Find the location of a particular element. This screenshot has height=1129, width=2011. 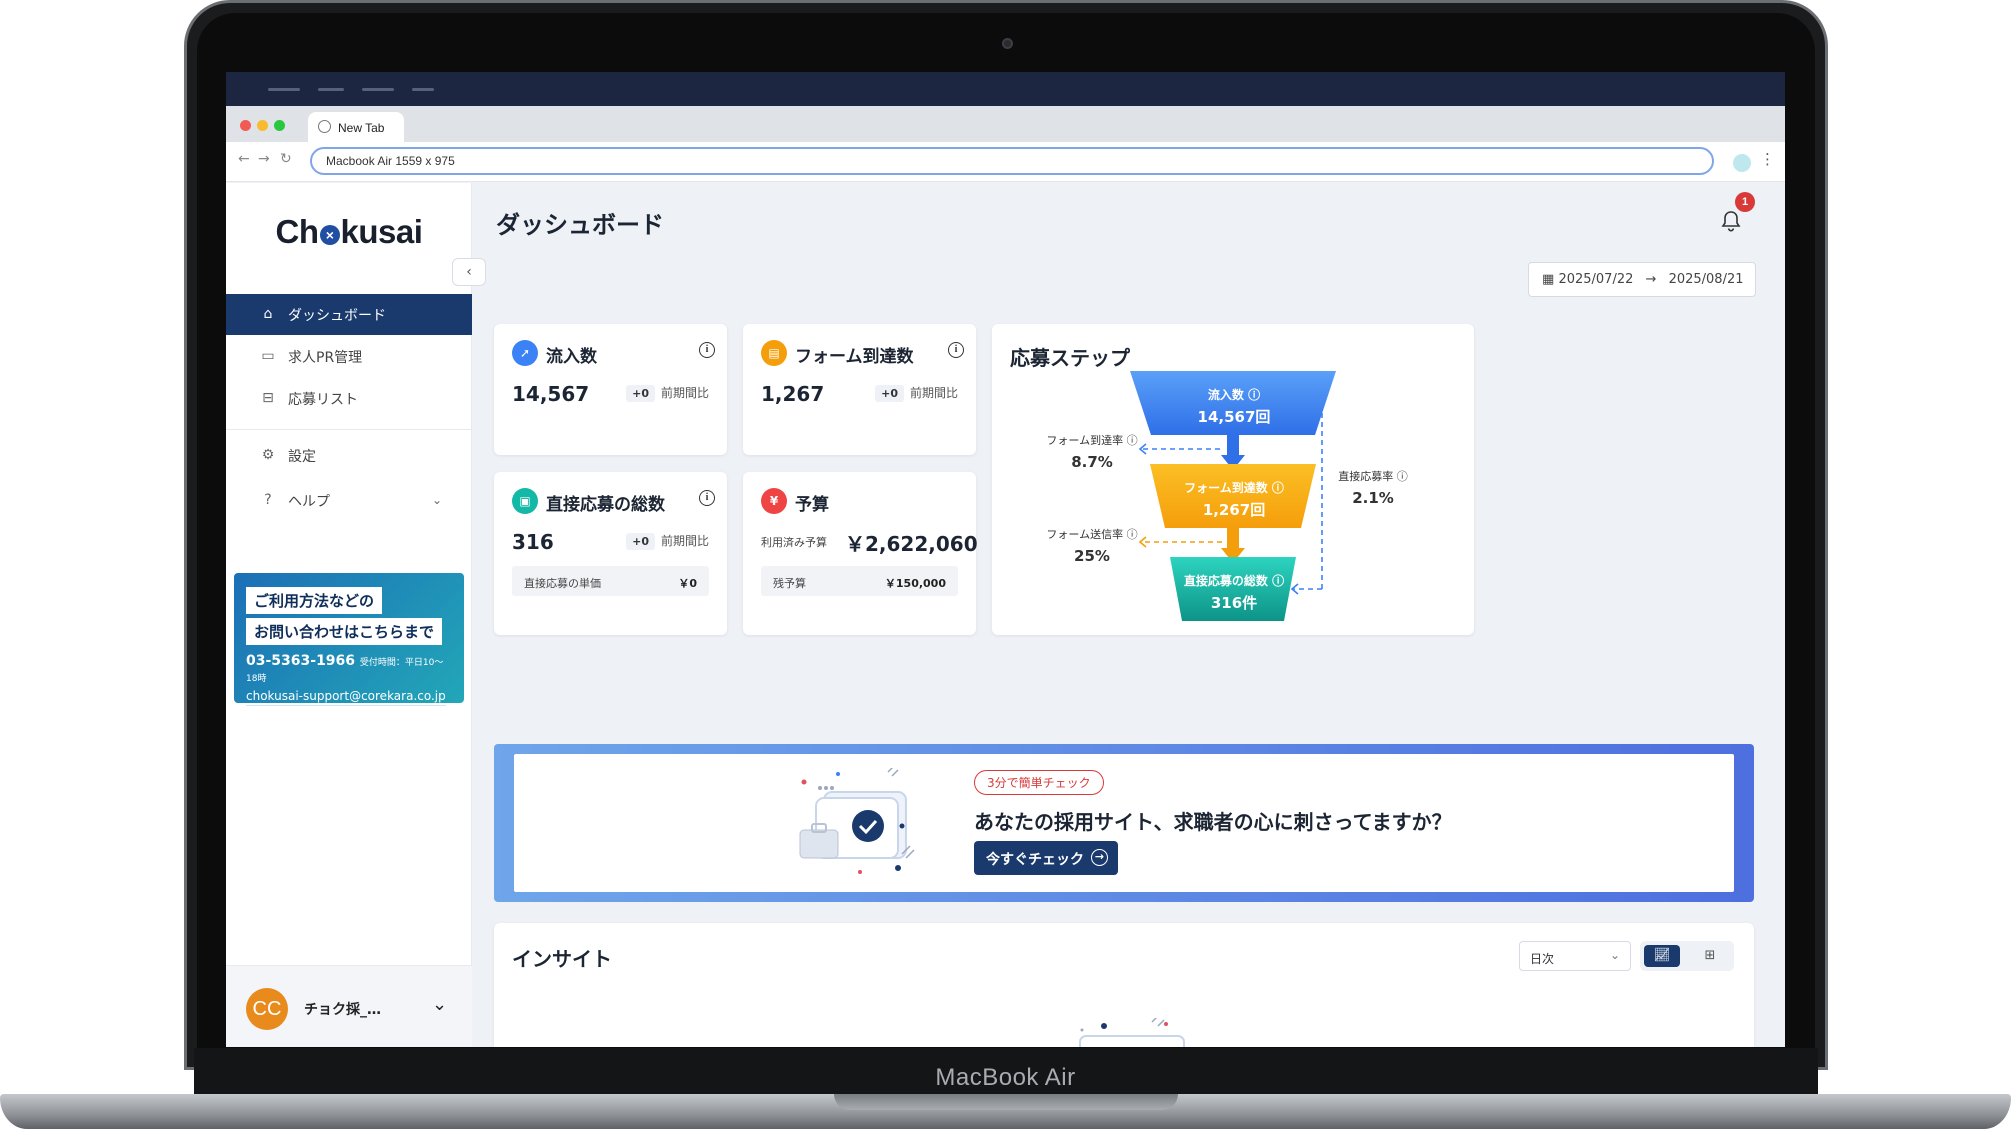

laptop-base-notch is located at coordinates (1006, 1102).